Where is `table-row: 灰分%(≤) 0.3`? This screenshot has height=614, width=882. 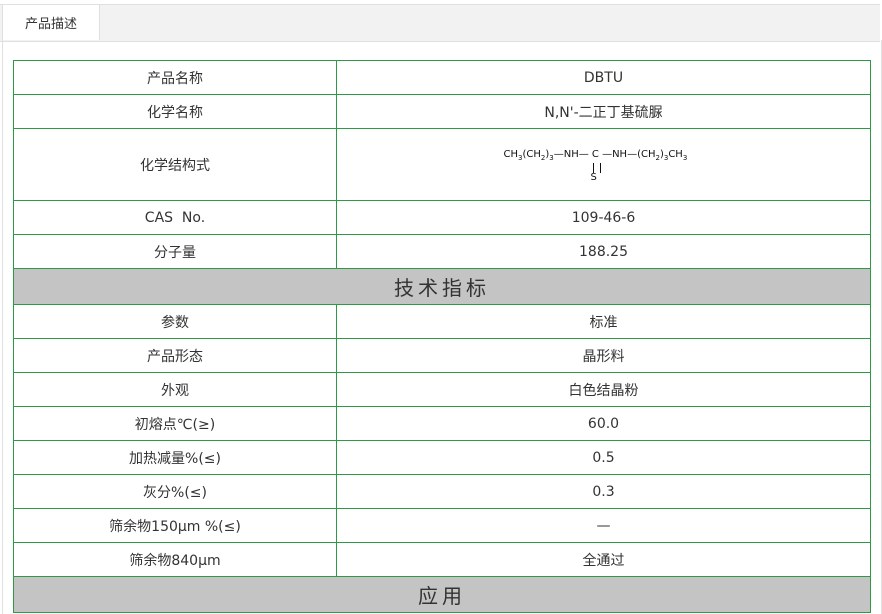
table-row: 灰分%(≤) 0.3 is located at coordinates (442, 491).